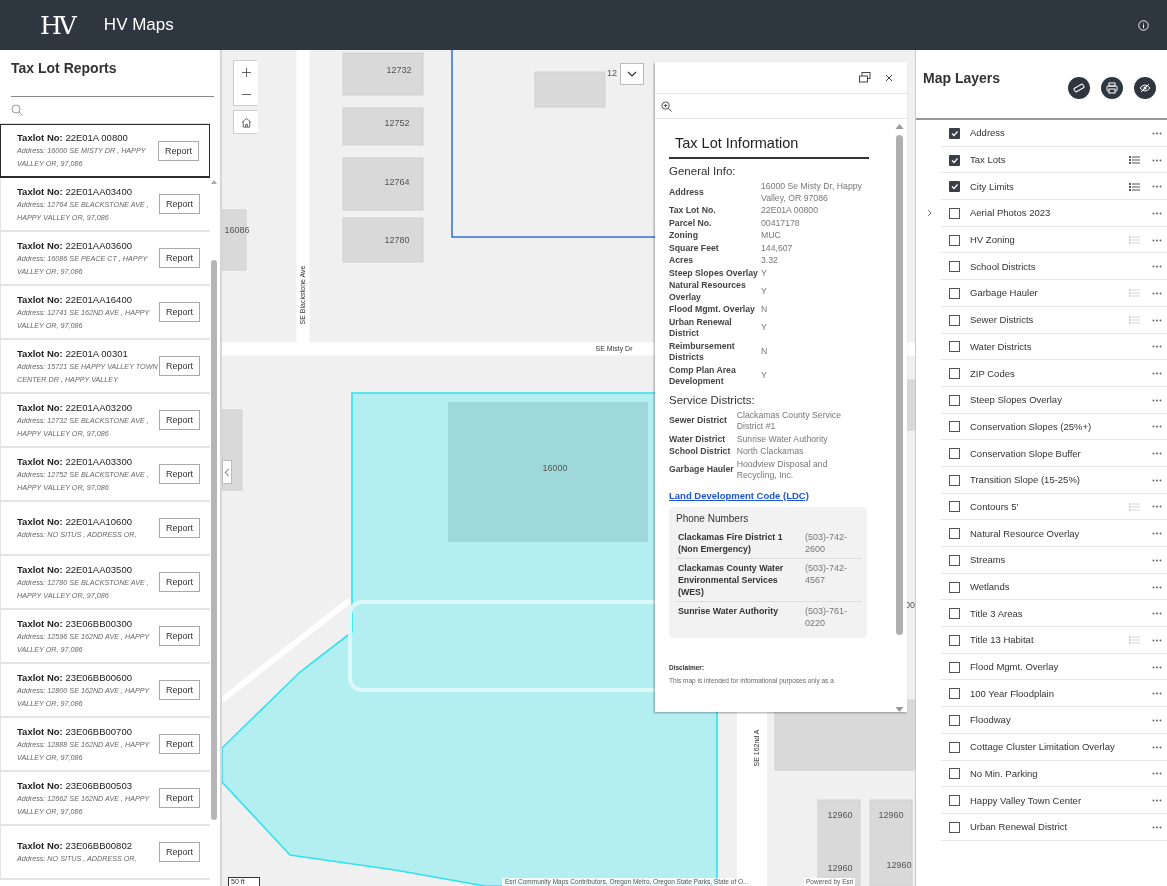 Image resolution: width=1167 pixels, height=886 pixels. What do you see at coordinates (865, 77) in the screenshot?
I see `dock-button` at bounding box center [865, 77].